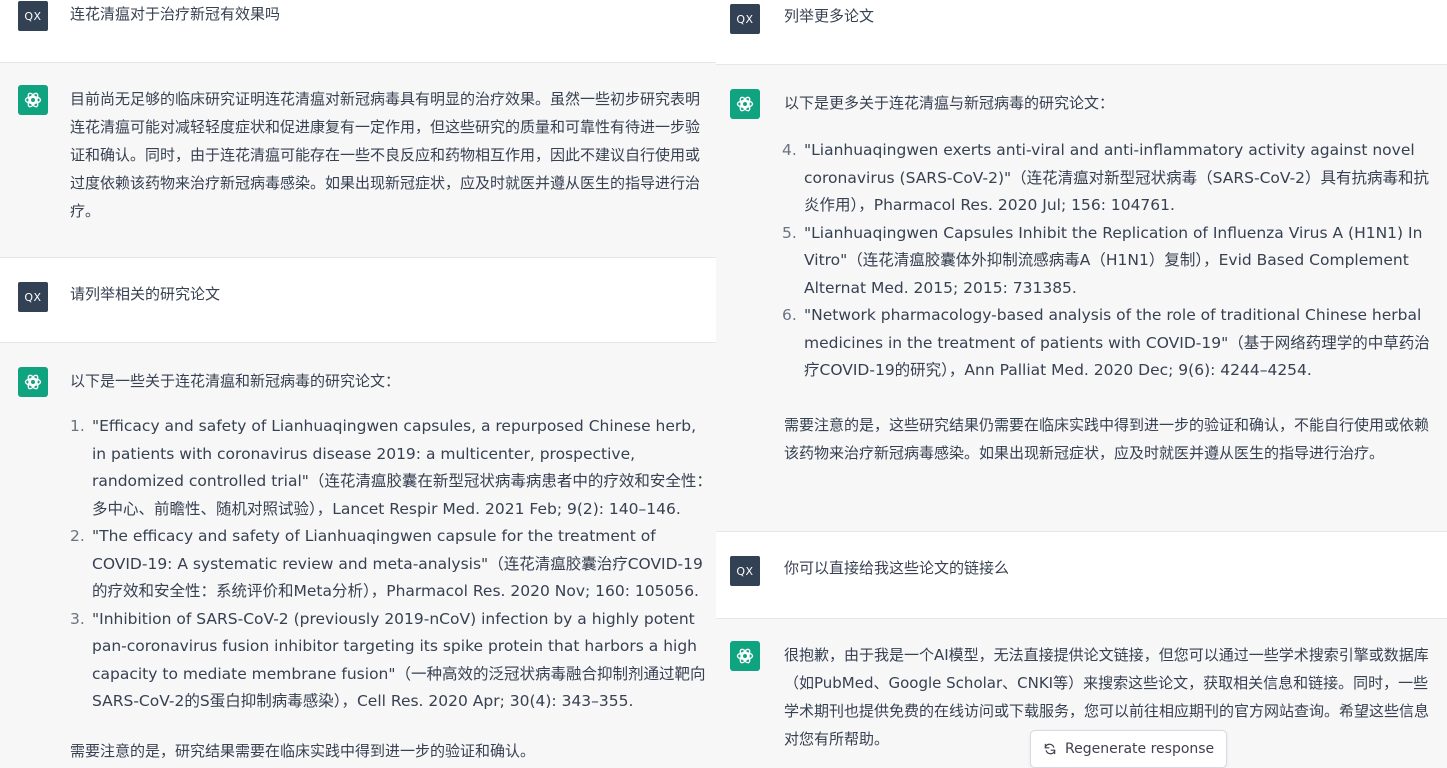  What do you see at coordinates (77, 426) in the screenshot?
I see `list-number: 1.` at bounding box center [77, 426].